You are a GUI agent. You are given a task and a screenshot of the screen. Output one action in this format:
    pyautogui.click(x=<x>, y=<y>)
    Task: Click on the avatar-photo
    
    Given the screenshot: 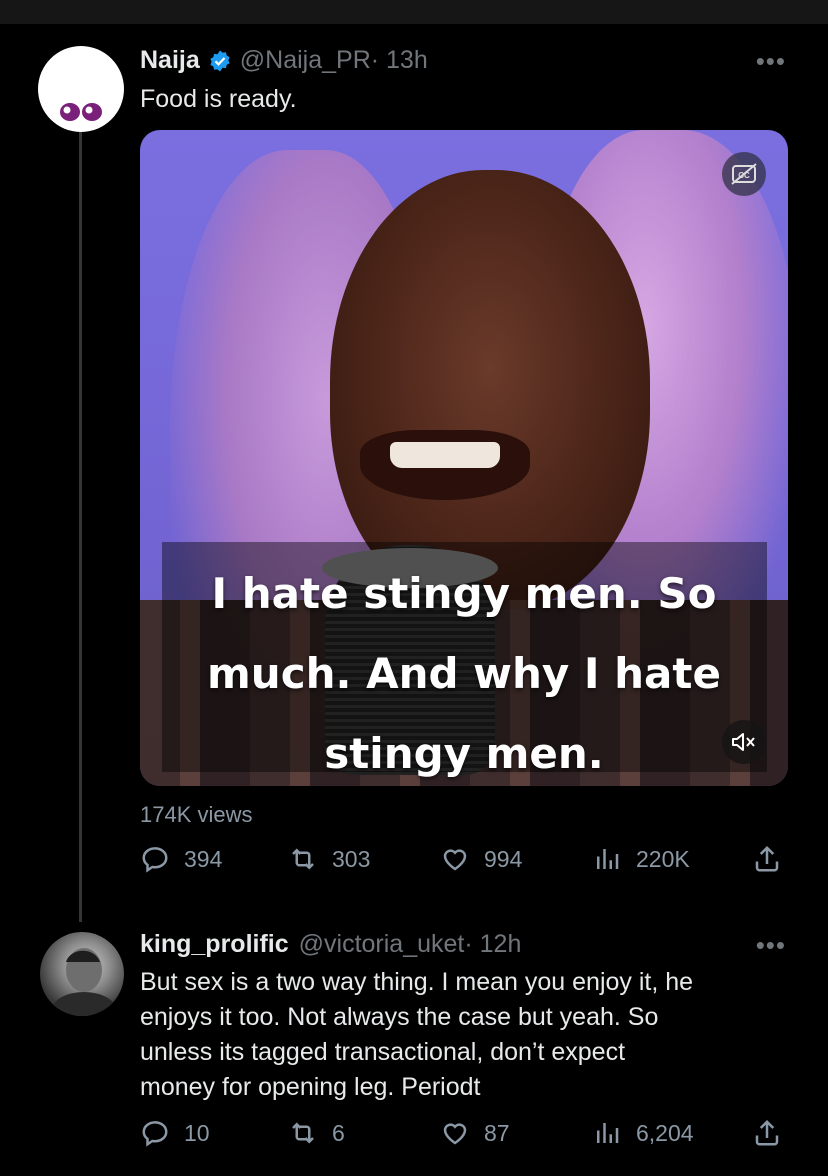 What is the action you would take?
    pyautogui.click(x=84, y=982)
    